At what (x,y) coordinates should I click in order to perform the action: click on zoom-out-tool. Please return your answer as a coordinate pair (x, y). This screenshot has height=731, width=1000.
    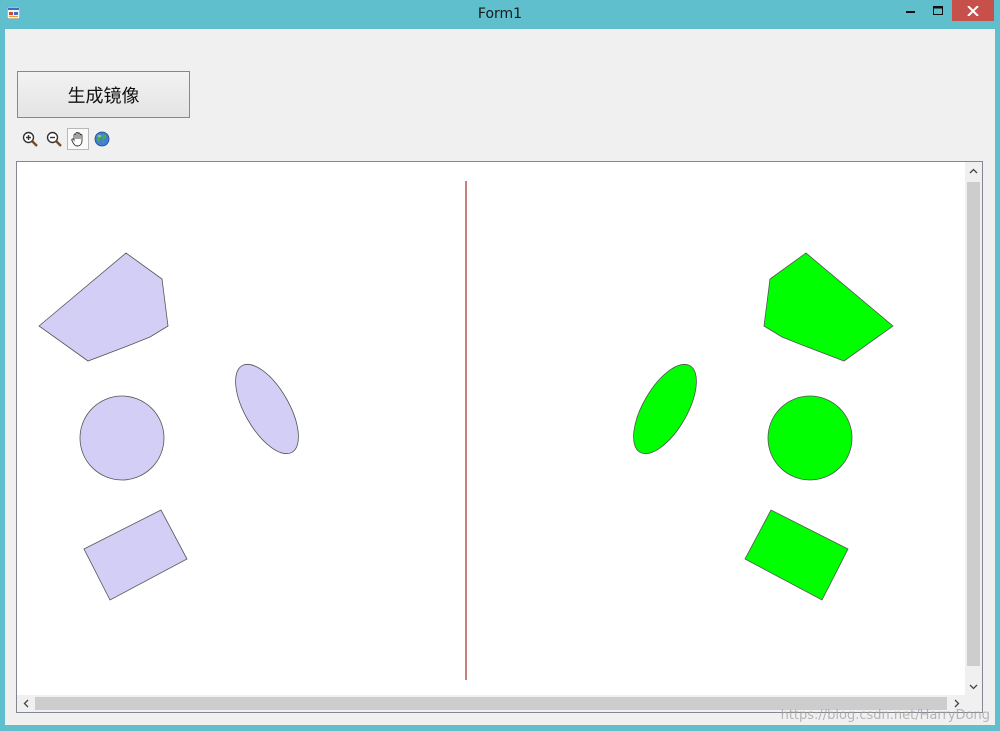
    Looking at the image, I should click on (54, 139).